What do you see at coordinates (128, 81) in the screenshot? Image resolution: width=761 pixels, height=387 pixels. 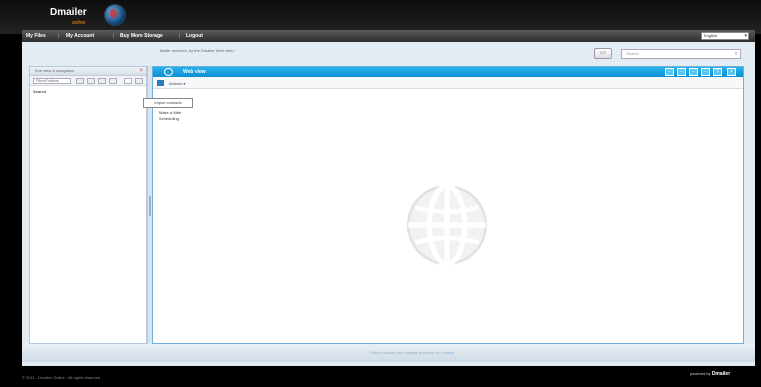 I see `tree-view-button` at bounding box center [128, 81].